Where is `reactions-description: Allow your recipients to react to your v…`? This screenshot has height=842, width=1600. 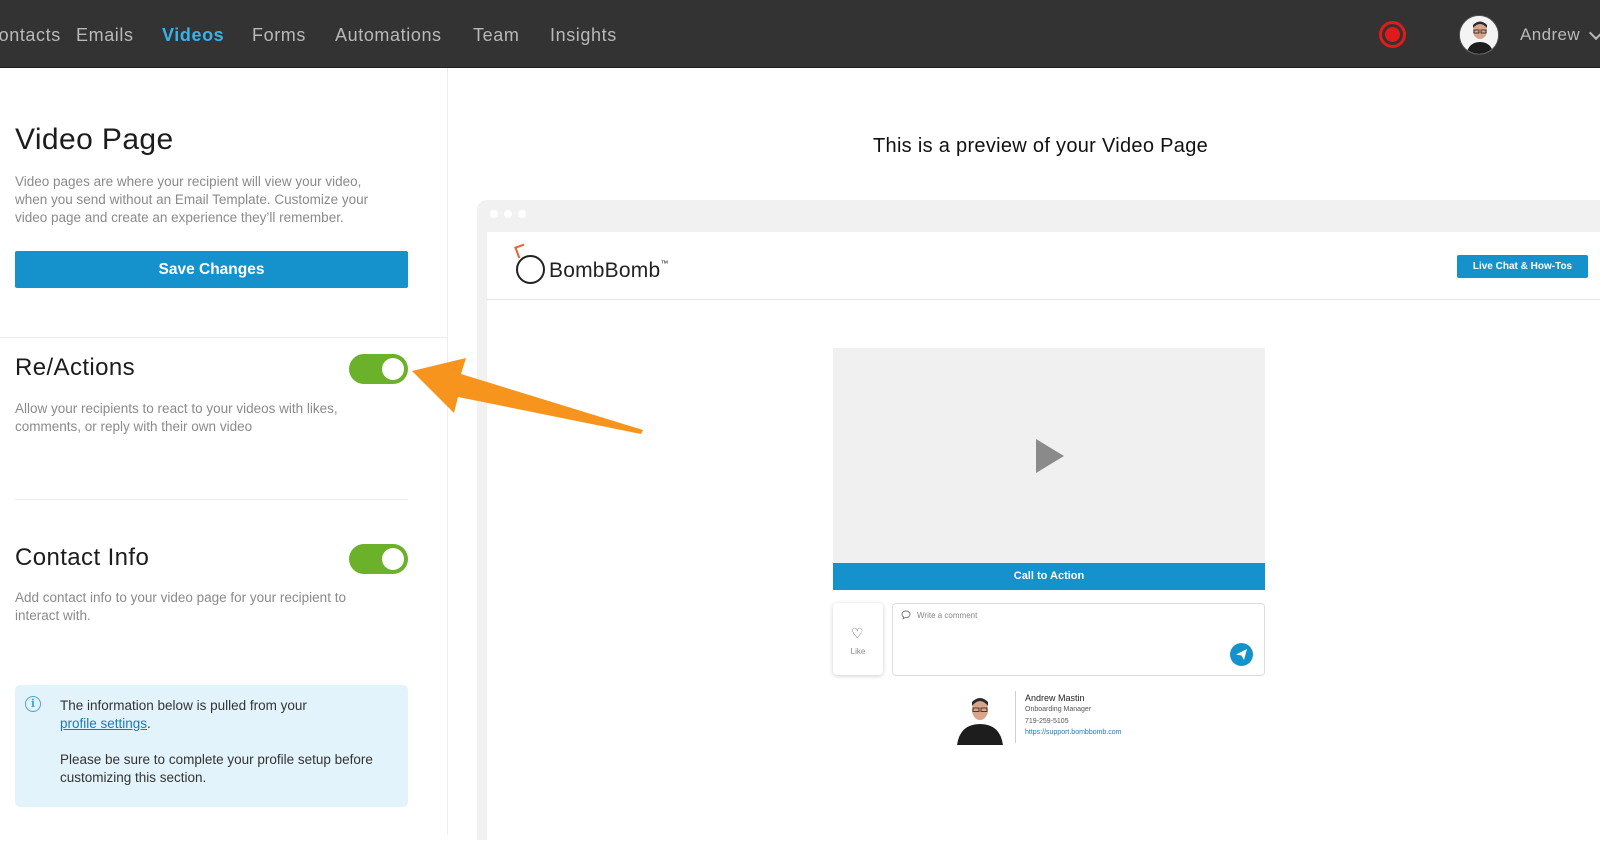 reactions-description: Allow your recipients to react to your v… is located at coordinates (176, 417).